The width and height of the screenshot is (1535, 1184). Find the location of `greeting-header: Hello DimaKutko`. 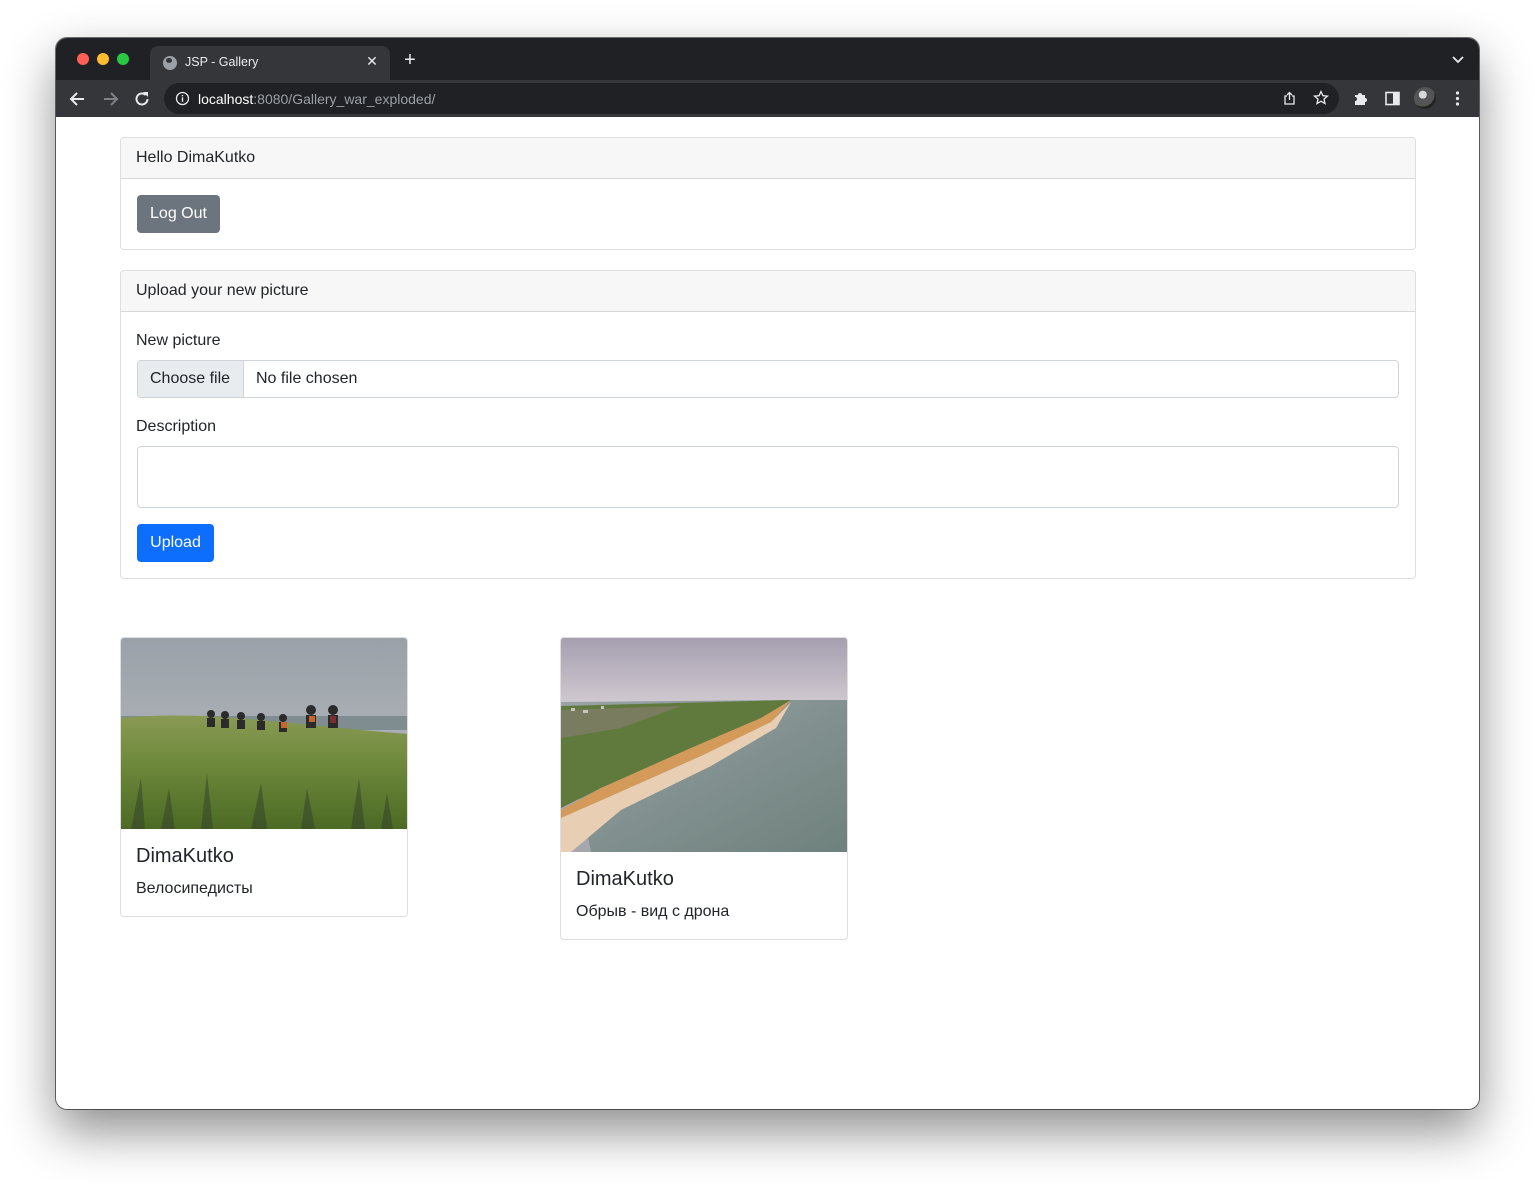

greeting-header: Hello DimaKutko is located at coordinates (768, 158).